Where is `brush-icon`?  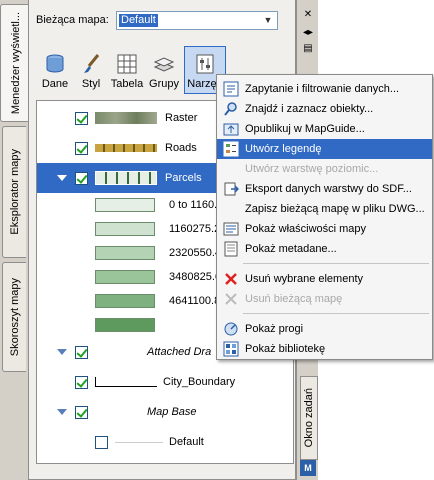 brush-icon is located at coordinates (92, 63).